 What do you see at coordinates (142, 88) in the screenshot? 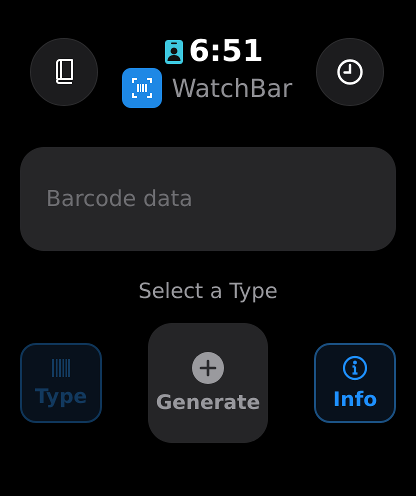
I see `app-icon` at bounding box center [142, 88].